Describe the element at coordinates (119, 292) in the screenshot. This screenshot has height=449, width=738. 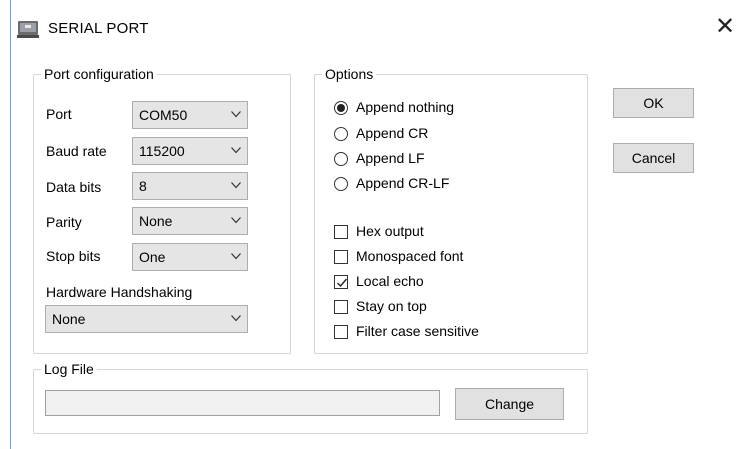
I see `hardware-handshaking-label: Hardware Handshaking` at that location.